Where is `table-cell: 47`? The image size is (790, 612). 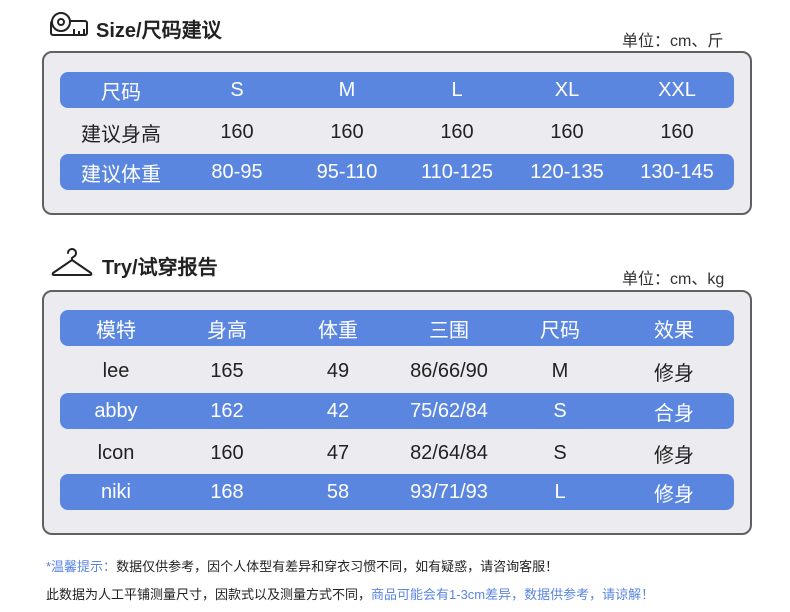
table-cell: 47 is located at coordinates (338, 452).